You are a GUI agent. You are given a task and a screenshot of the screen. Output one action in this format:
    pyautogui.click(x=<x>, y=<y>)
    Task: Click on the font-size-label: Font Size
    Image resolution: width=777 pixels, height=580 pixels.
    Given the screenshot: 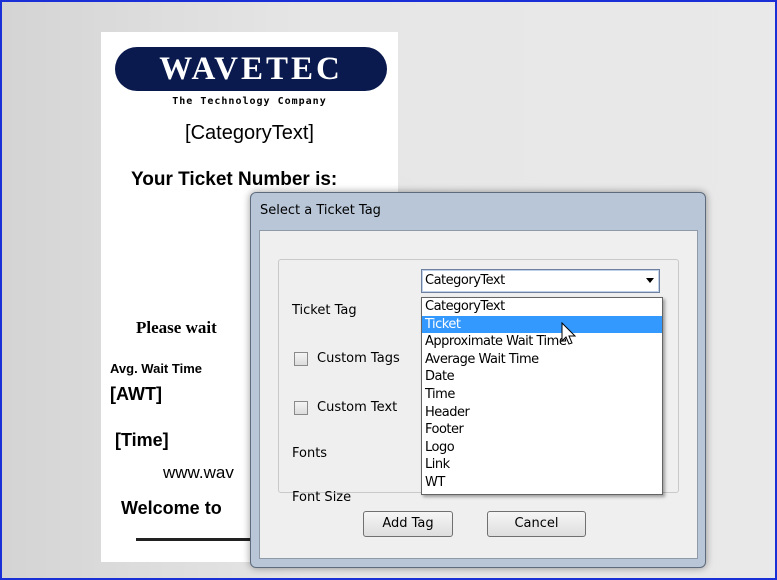 What is the action you would take?
    pyautogui.click(x=322, y=497)
    